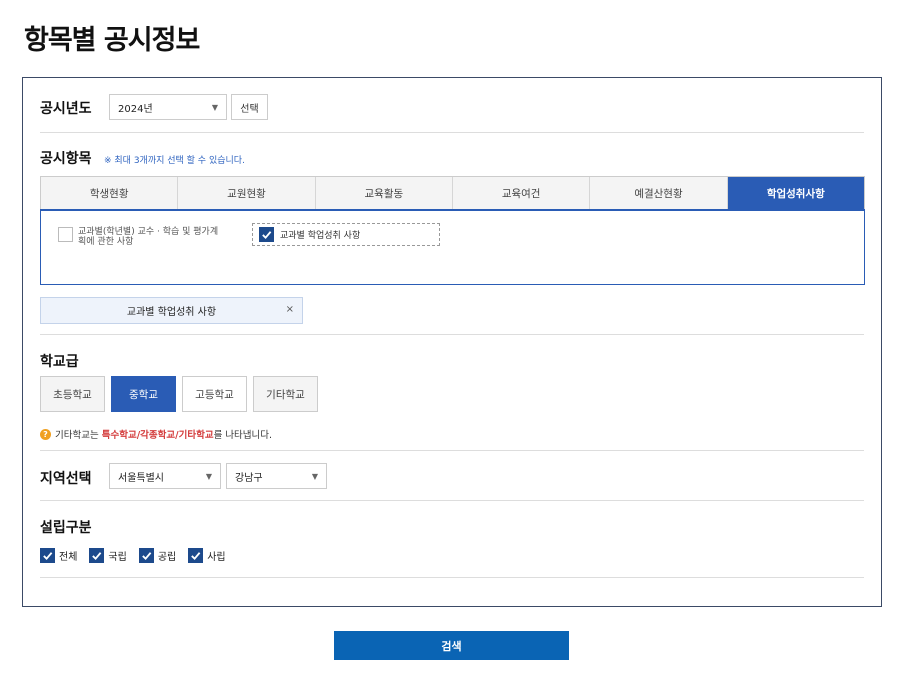  Describe the element at coordinates (521, 193) in the screenshot. I see `tab-education-conditions: 교육여건` at that location.